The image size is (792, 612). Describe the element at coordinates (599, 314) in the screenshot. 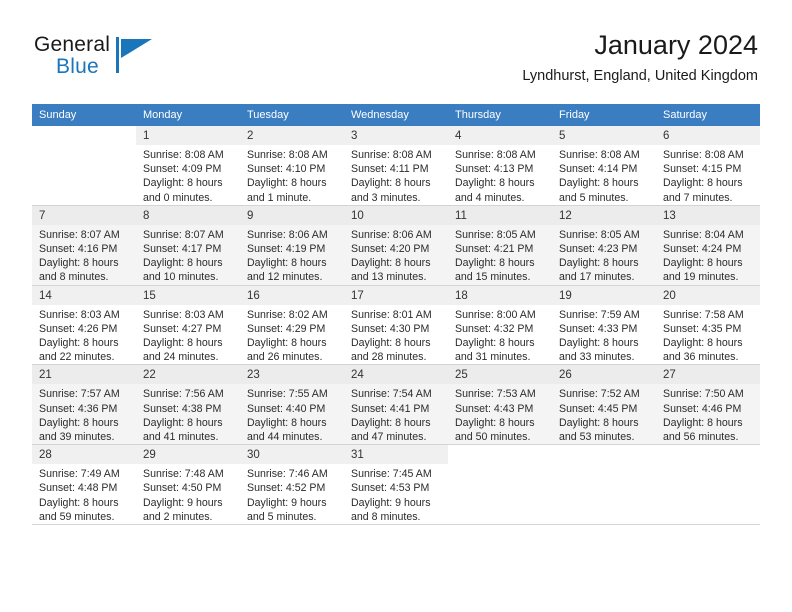

I see `sunrise-text: Sunrise: 7:59 AM` at that location.